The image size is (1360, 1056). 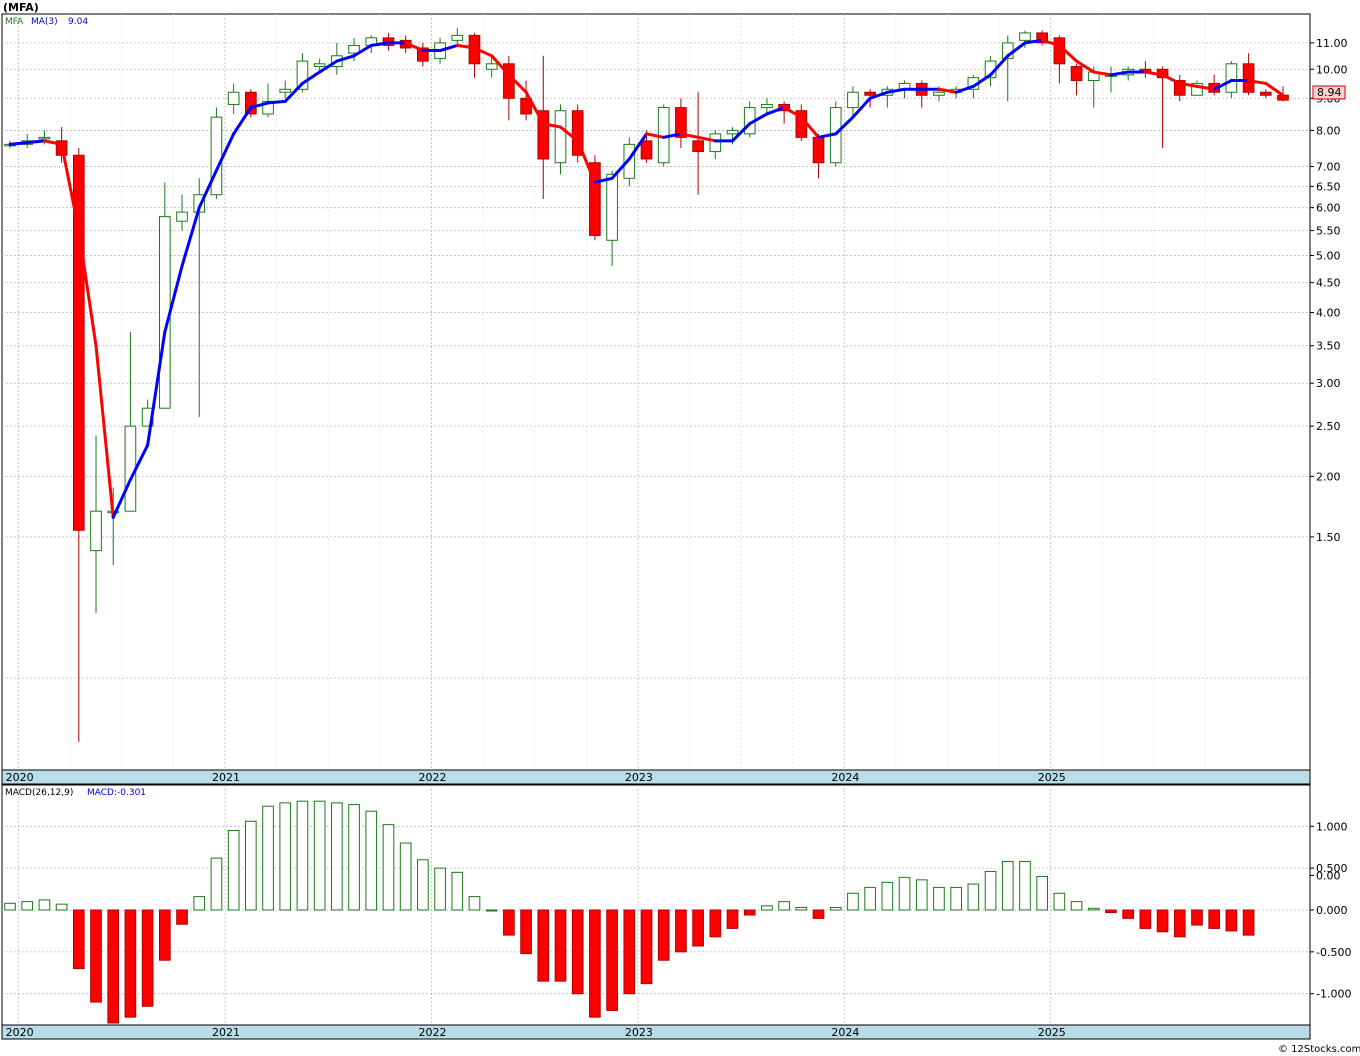 What do you see at coordinates (39, 793) in the screenshot?
I see `macd-legend-label: MACD(26,12,9)` at bounding box center [39, 793].